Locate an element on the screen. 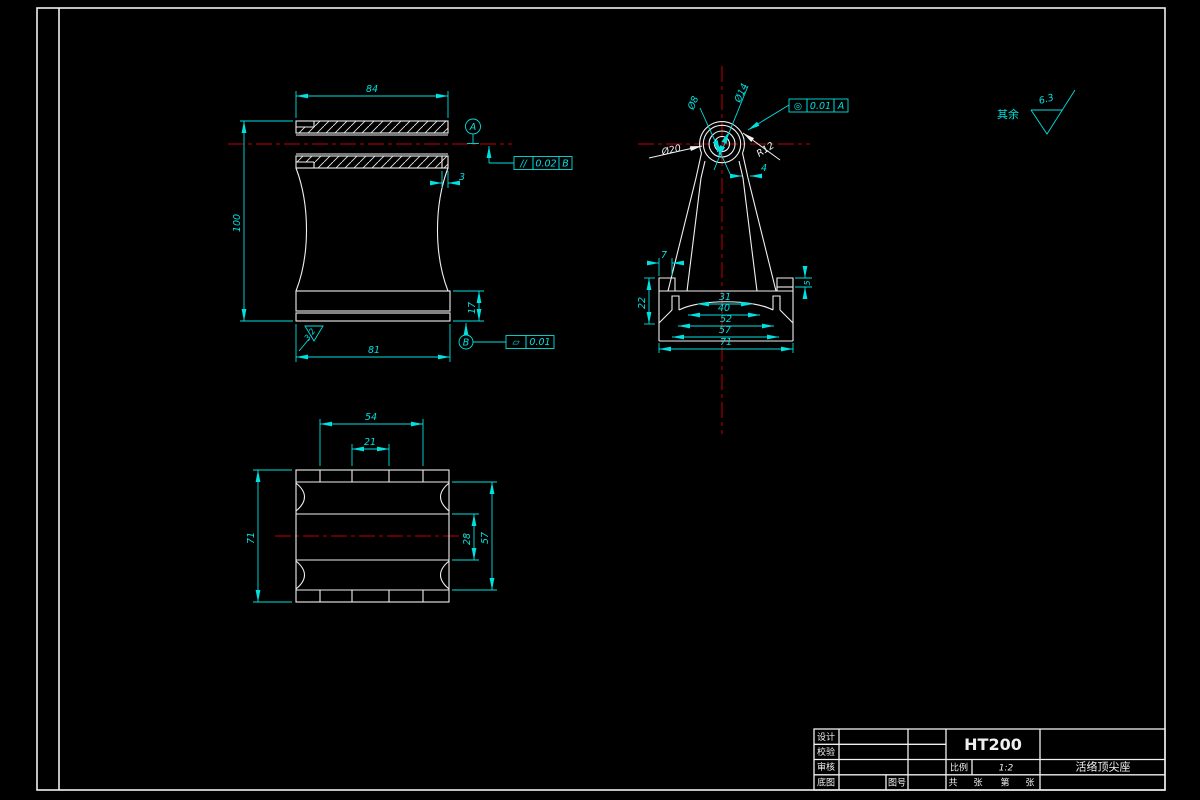 This screenshot has width=1200, height=800. dim-bore: Ø14 is located at coordinates (741, 93).